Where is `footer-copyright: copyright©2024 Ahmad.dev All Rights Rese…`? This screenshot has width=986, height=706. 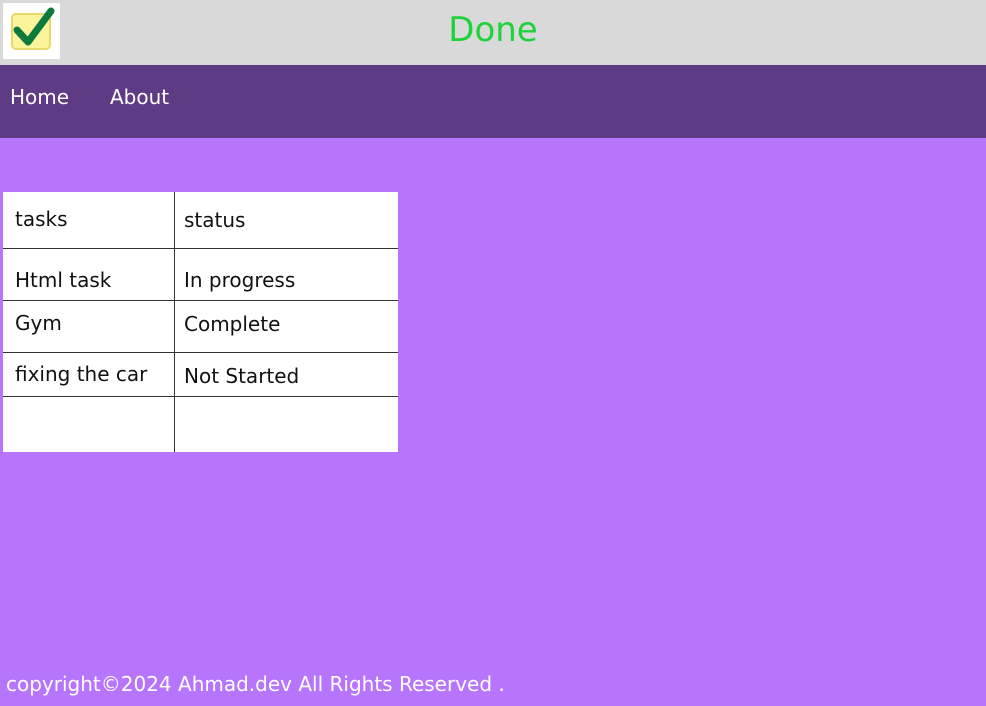 footer-copyright: copyright©2024 Ahmad.dev All Rights Rese… is located at coordinates (255, 684).